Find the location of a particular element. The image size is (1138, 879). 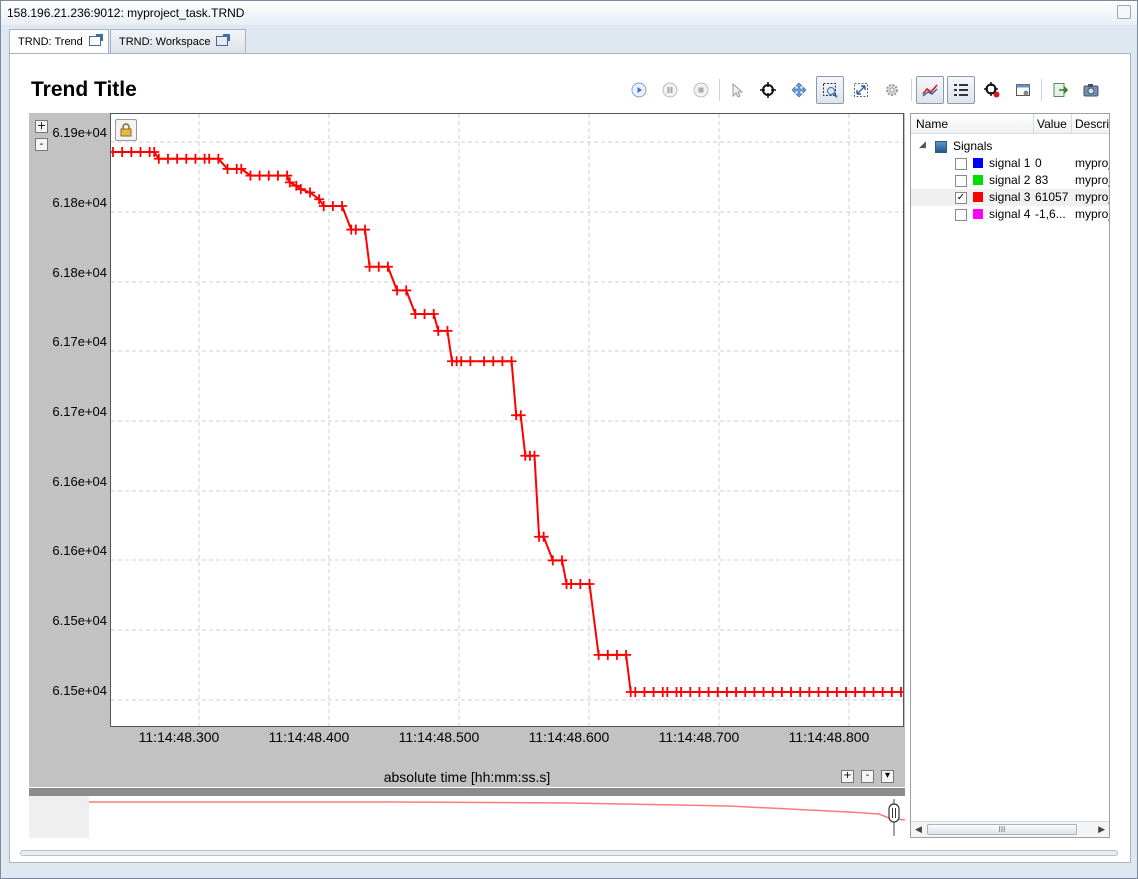

export-icon is located at coordinates (1060, 90).